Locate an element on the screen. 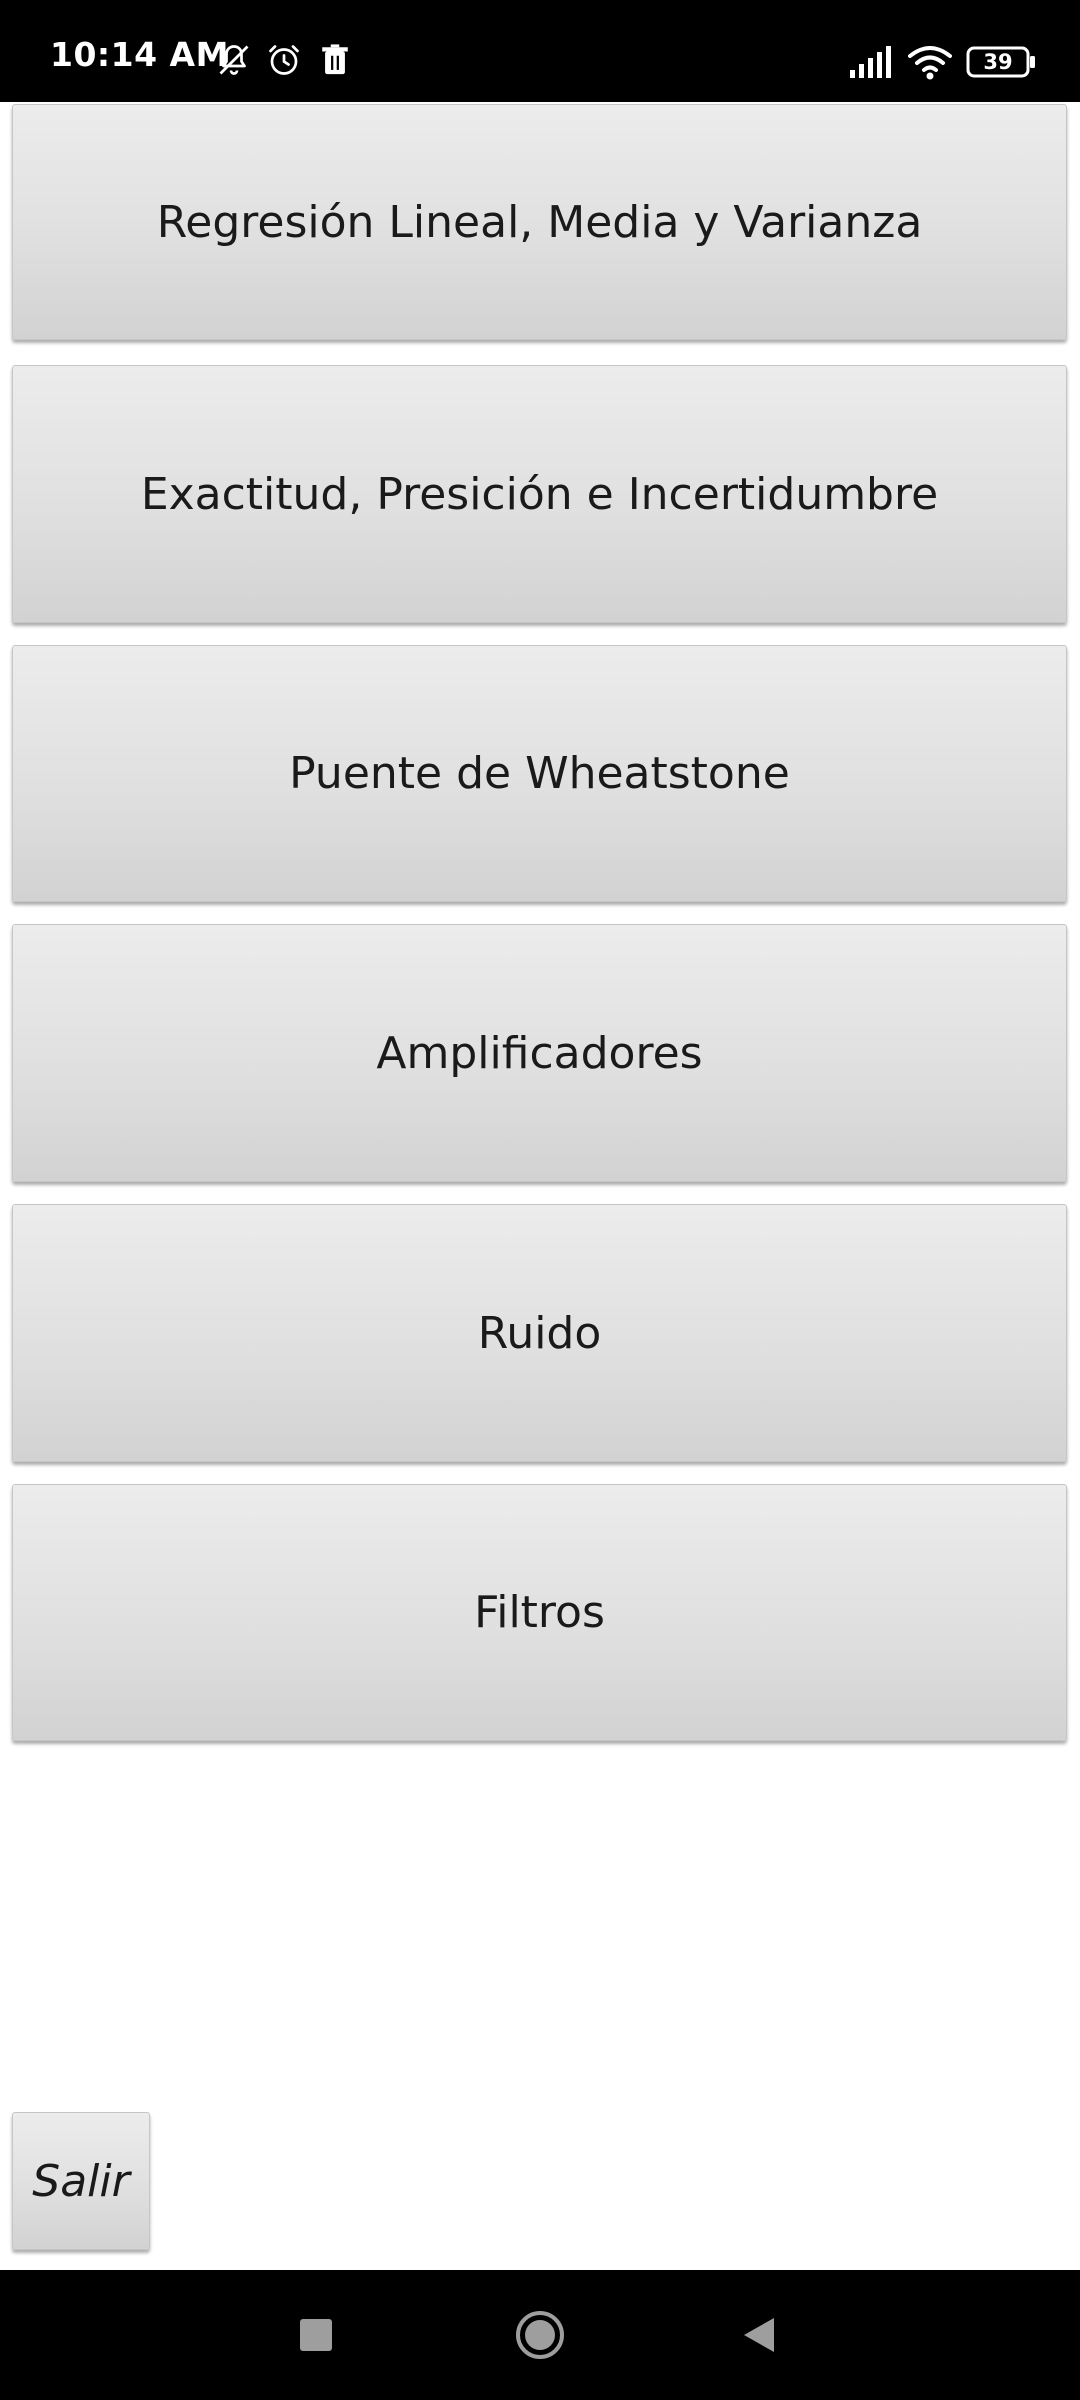 The width and height of the screenshot is (1080, 2400). wheatstone-button: Puente de Wheatstone is located at coordinates (539, 773).